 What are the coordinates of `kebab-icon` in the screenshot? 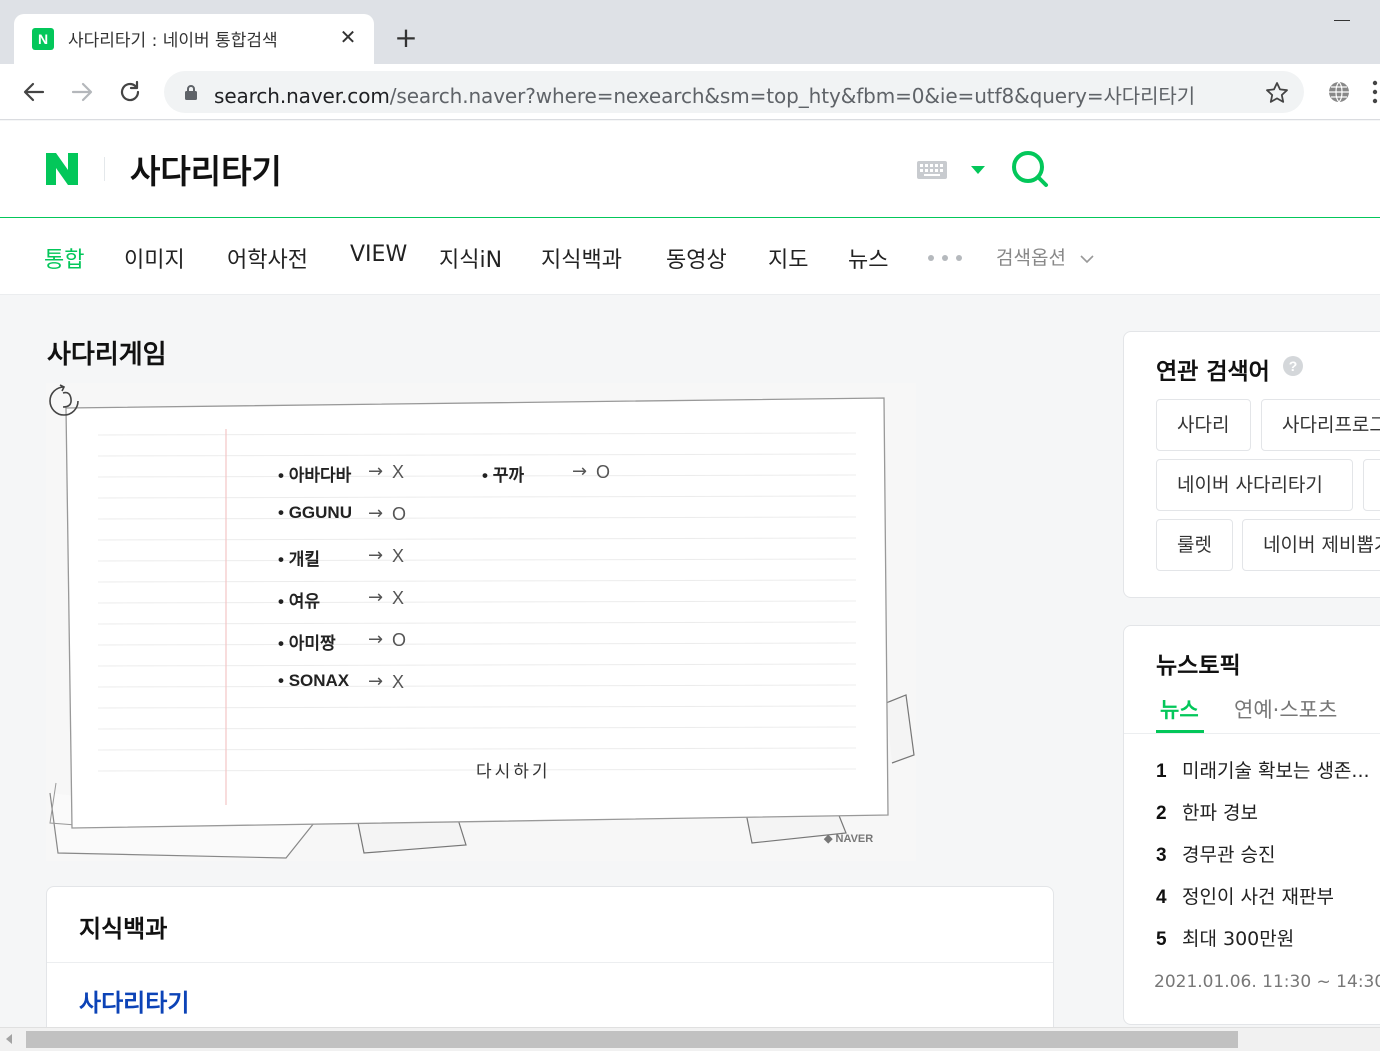 It's located at (1375, 92).